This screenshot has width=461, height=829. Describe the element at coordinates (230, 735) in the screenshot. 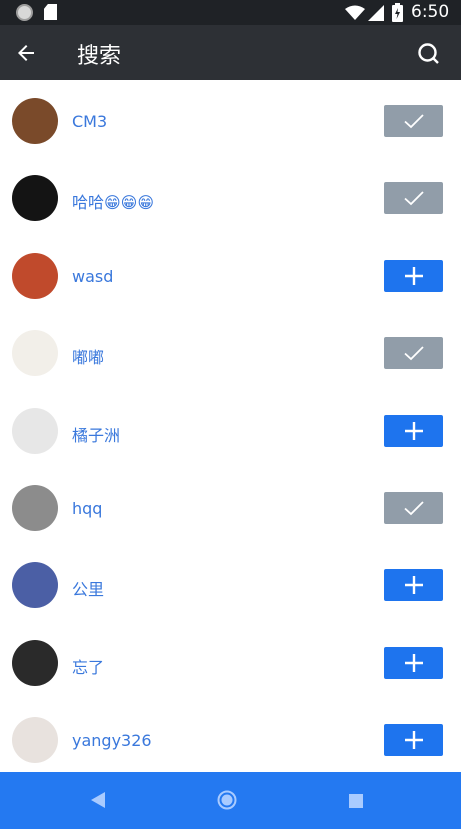

I see `user-row: yangy326` at that location.